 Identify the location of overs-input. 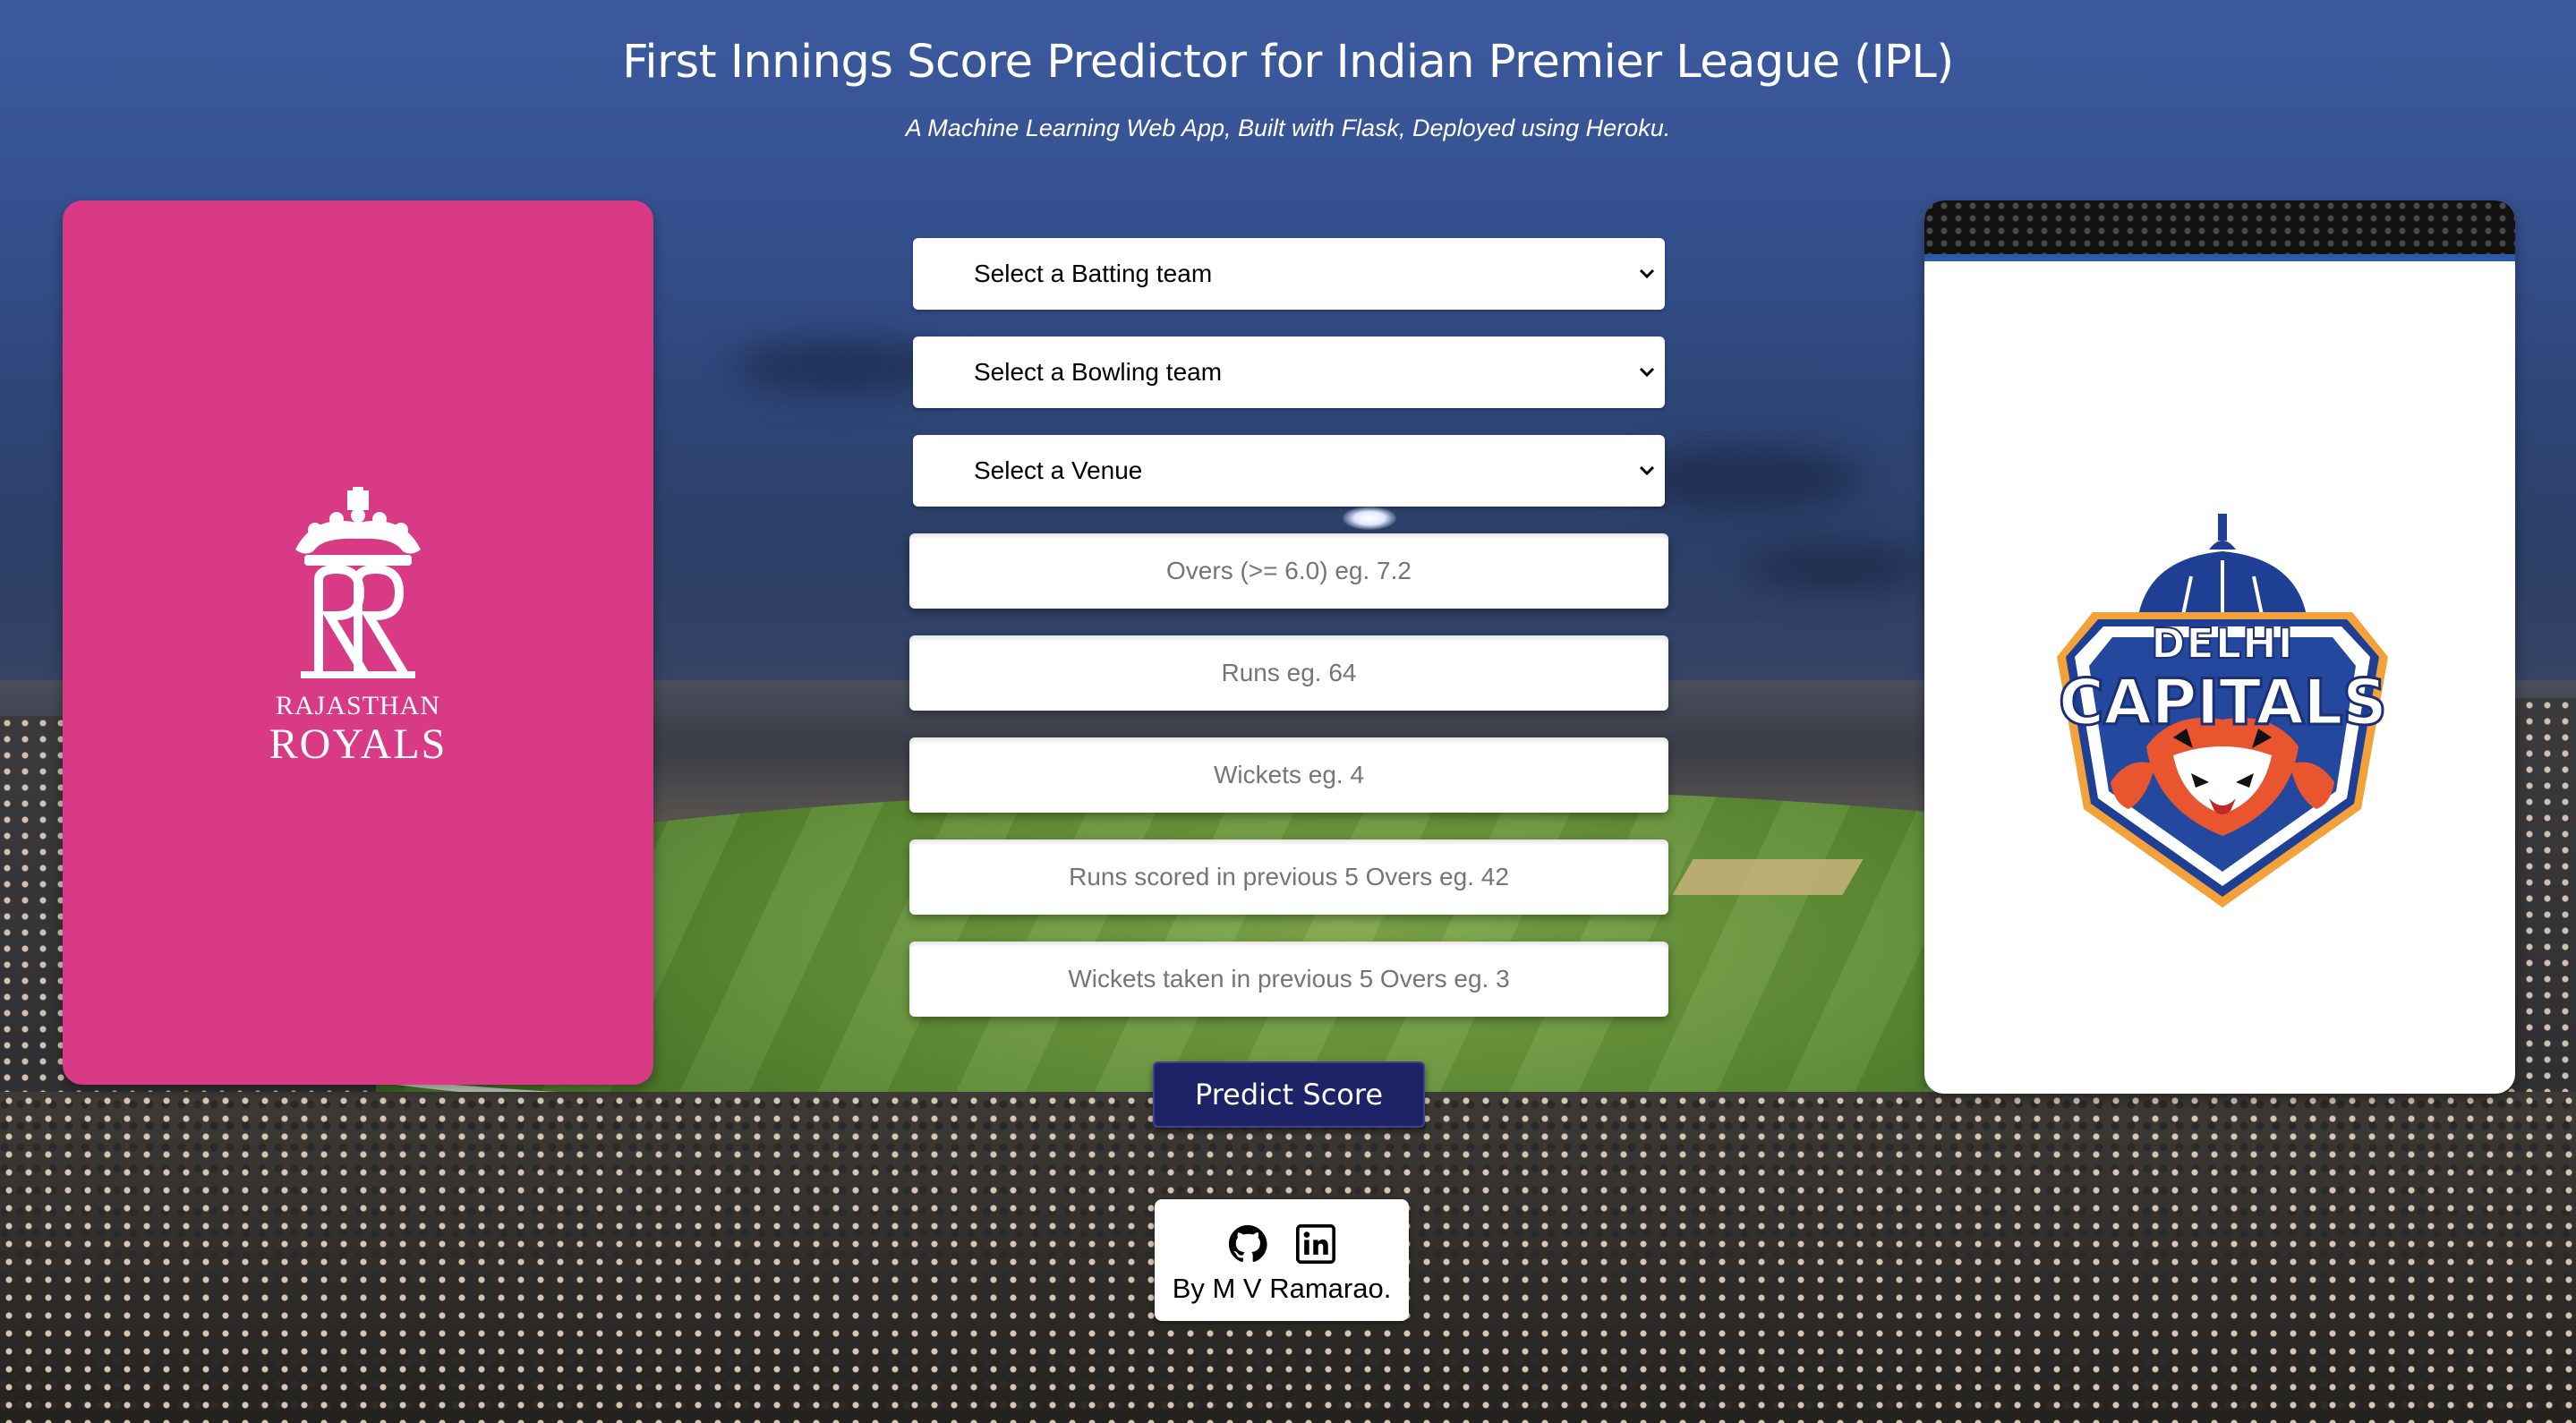
(1288, 571).